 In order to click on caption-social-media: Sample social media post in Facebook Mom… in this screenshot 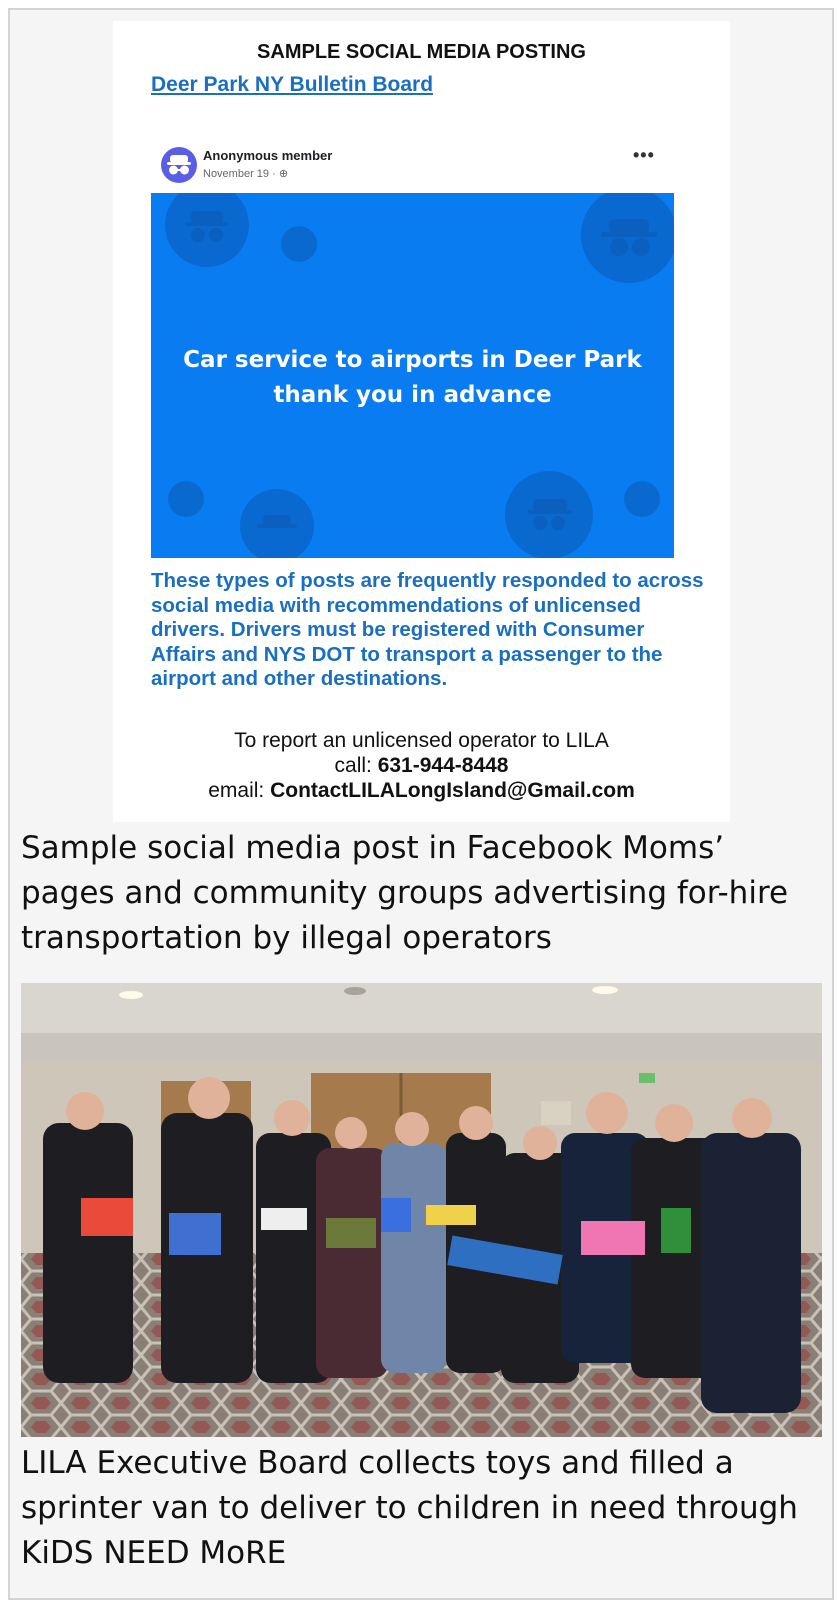, I will do `click(405, 893)`.